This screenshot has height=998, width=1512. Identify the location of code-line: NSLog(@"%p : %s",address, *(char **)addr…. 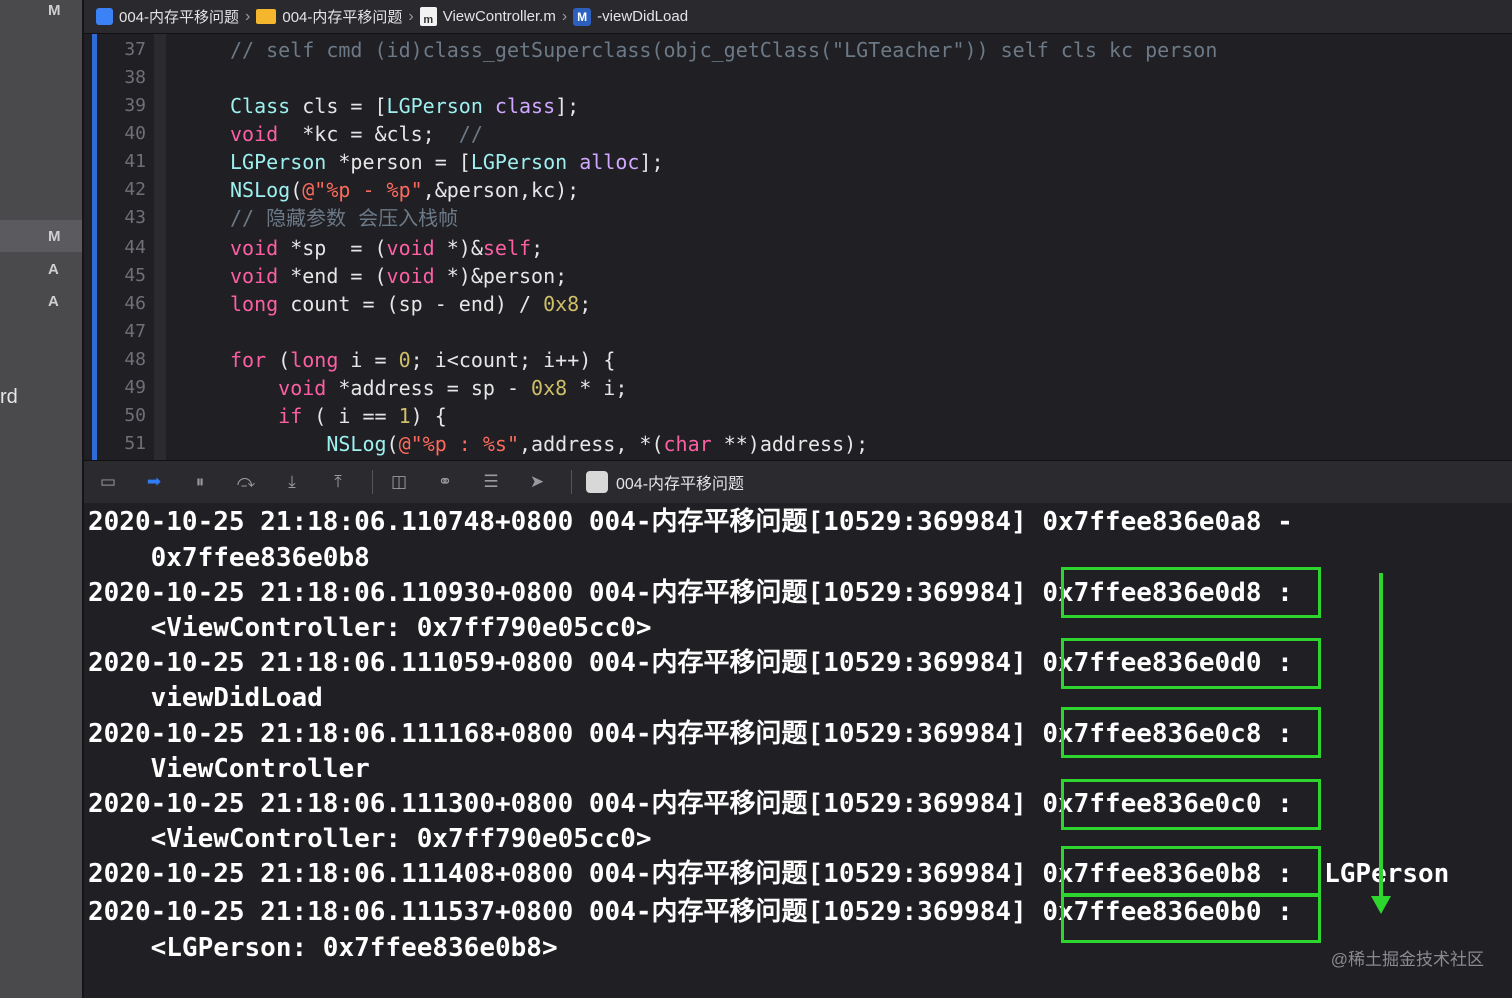
(597, 444).